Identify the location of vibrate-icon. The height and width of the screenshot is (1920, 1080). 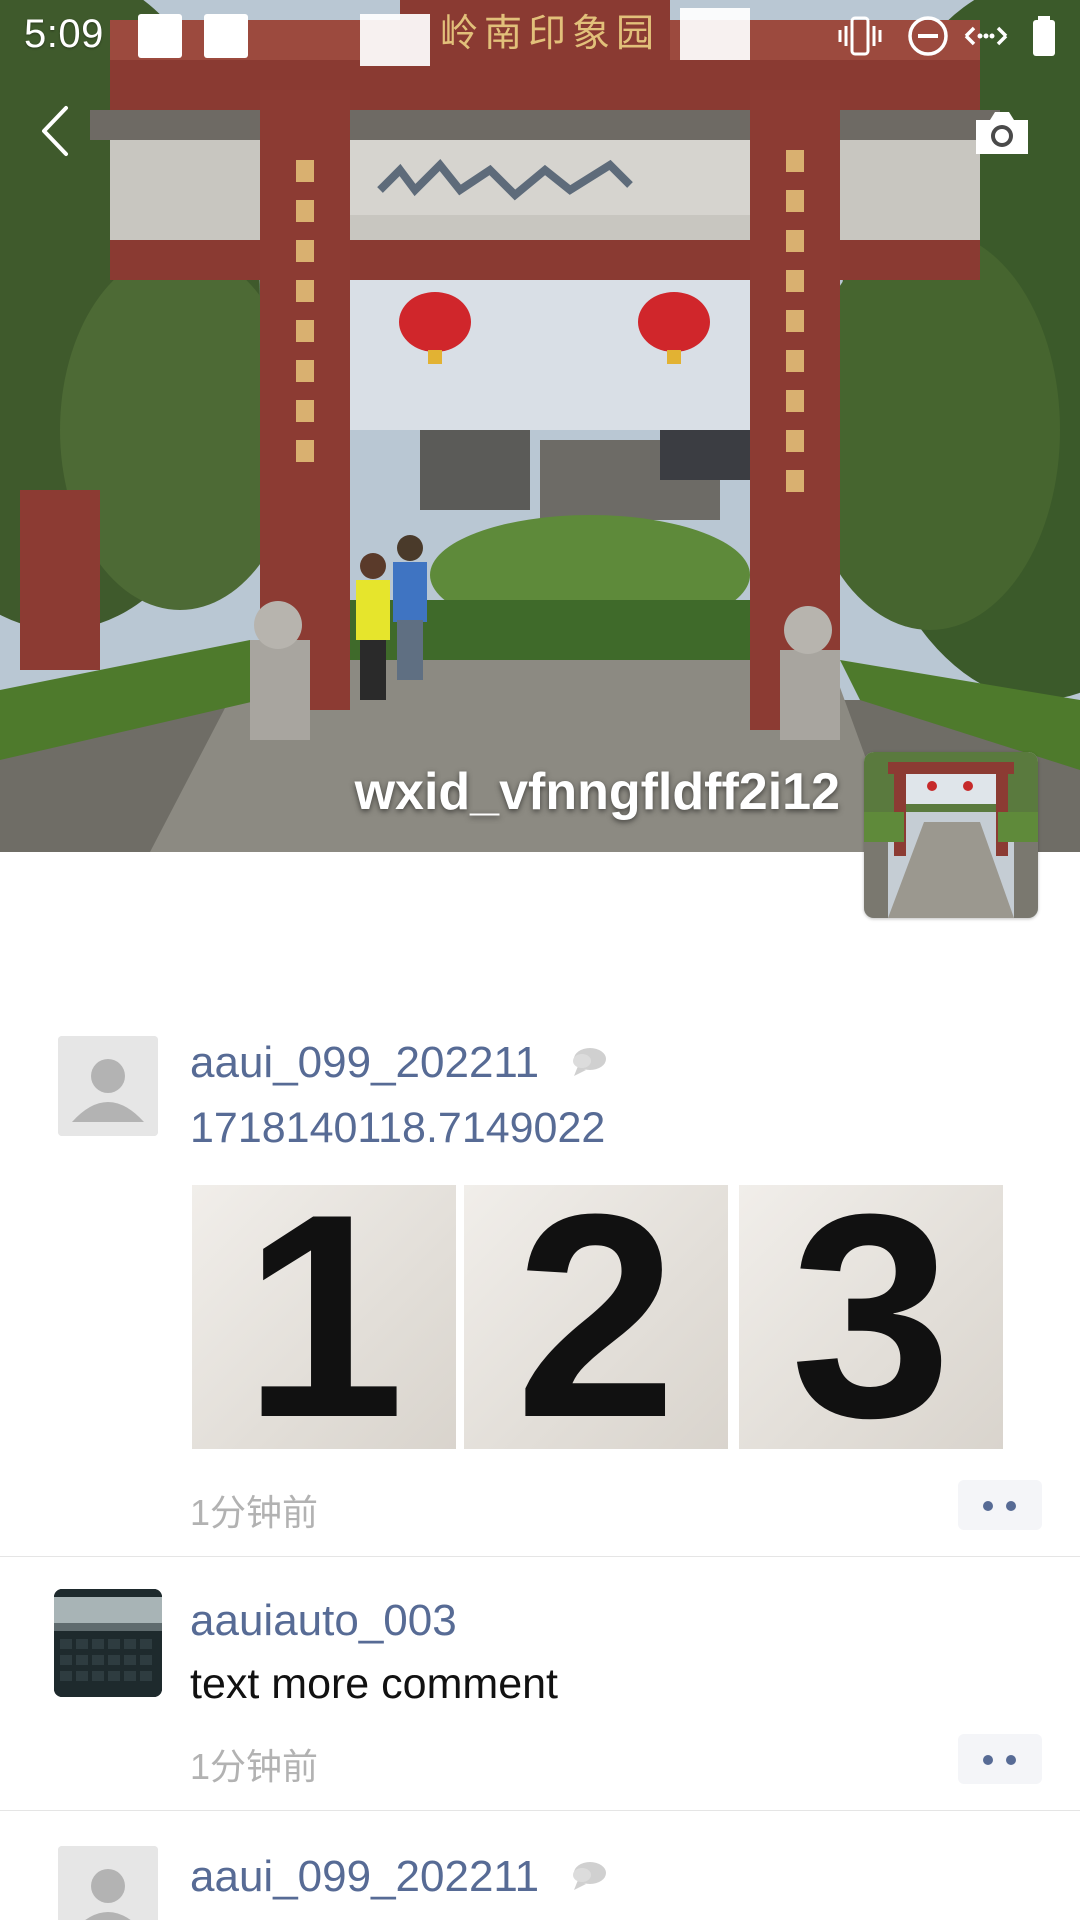
(860, 36).